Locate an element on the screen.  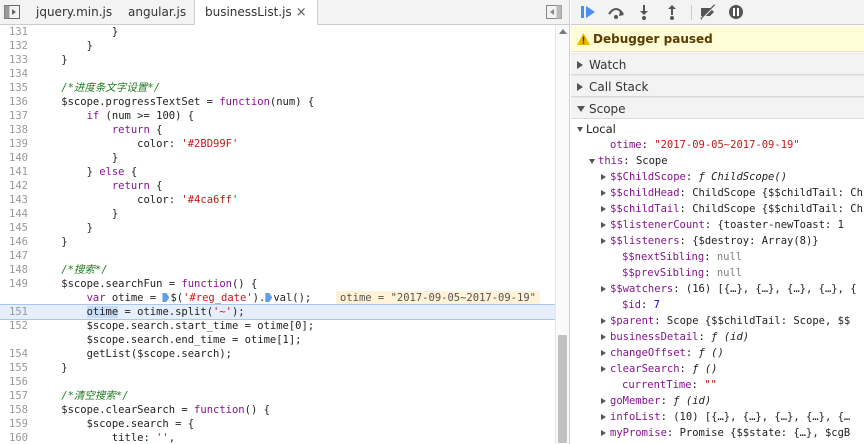
paused-label: Debugger paused is located at coordinates (653, 39).